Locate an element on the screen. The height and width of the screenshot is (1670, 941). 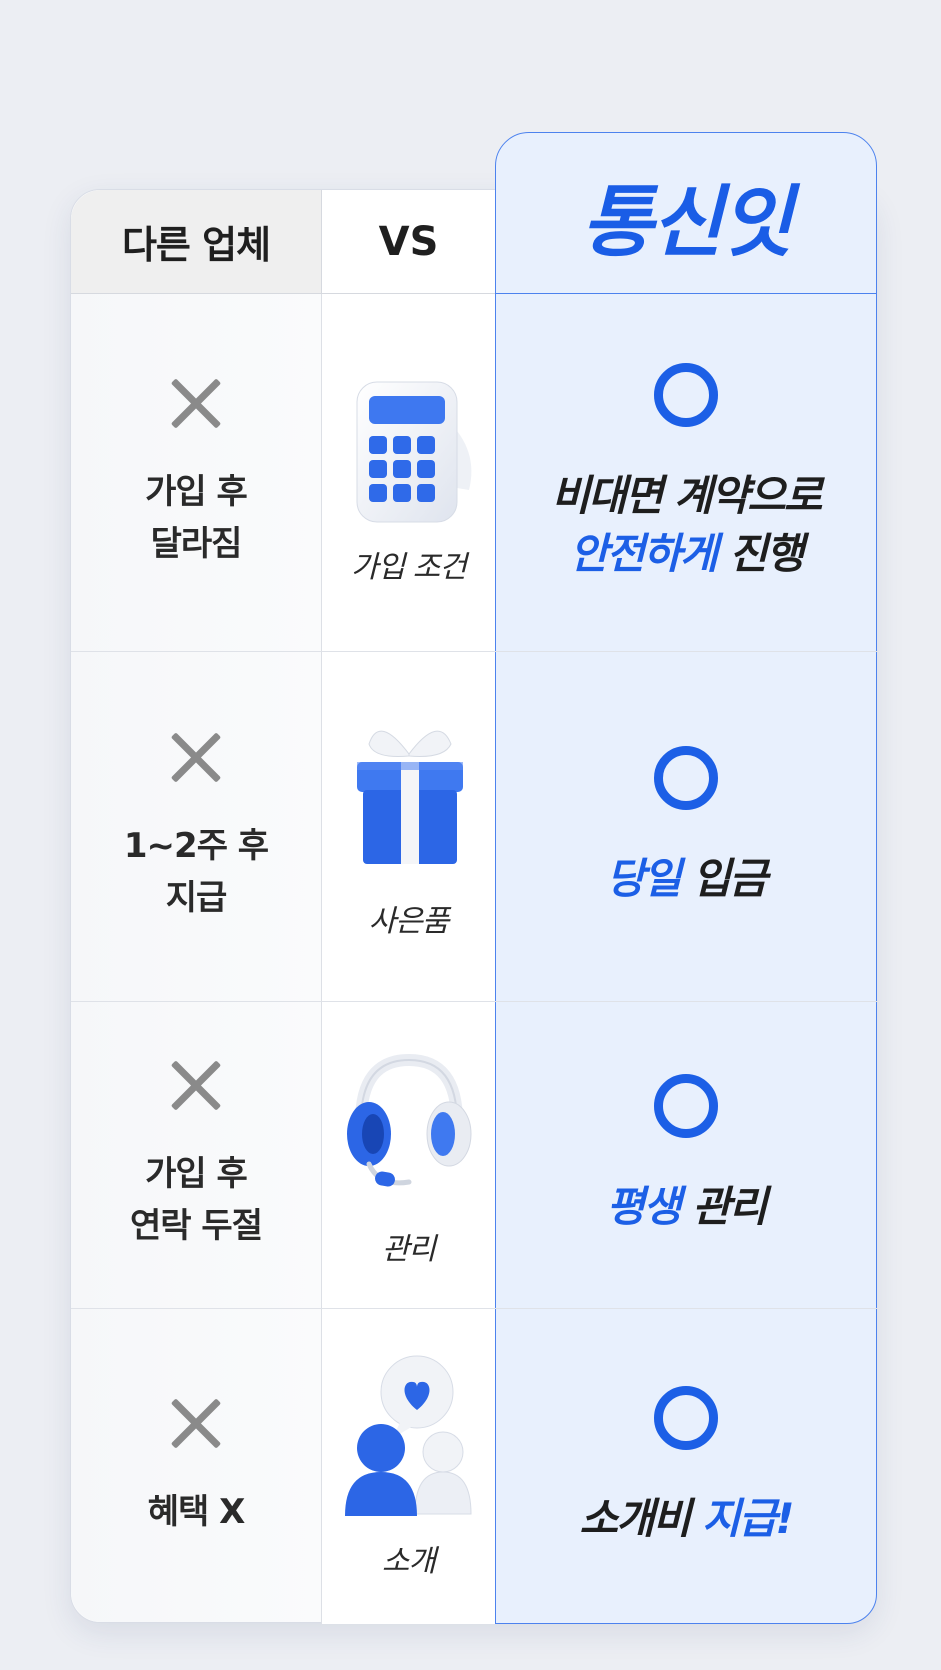
referral-people-icon is located at coordinates (409, 1439).